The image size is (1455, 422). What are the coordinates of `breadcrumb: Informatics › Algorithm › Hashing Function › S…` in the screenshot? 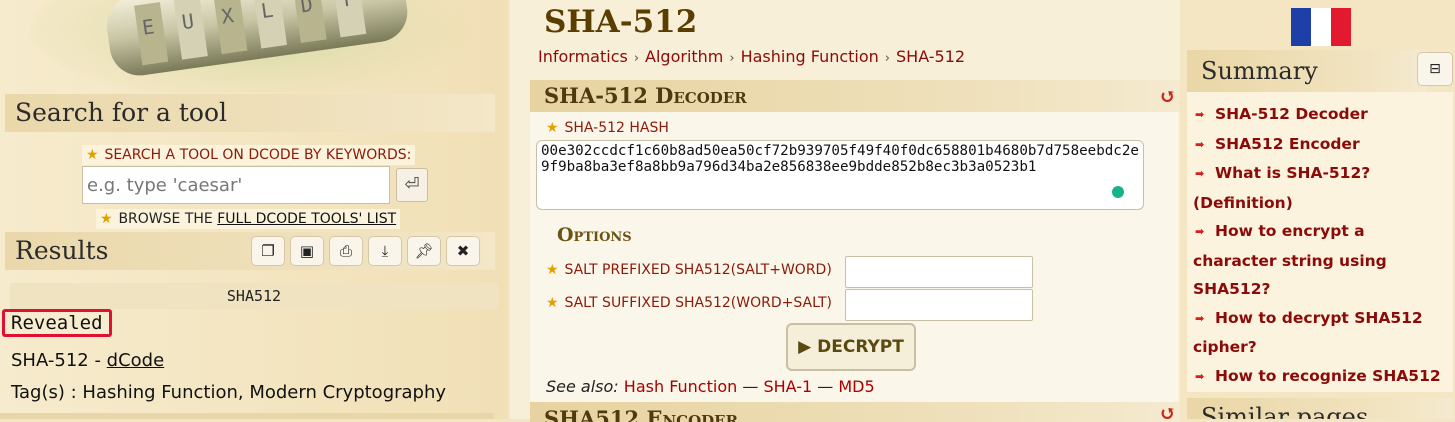 It's located at (751, 56).